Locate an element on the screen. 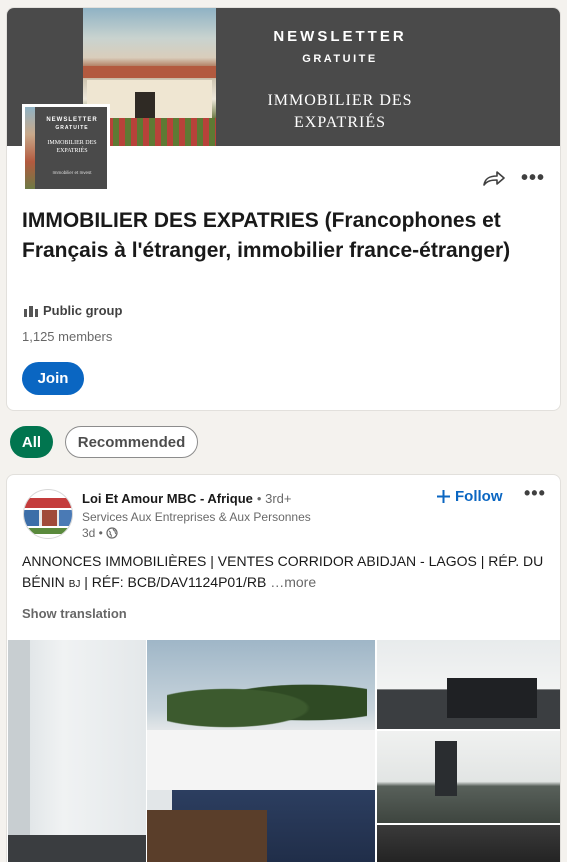  post-text-rest: | RÉF: BCB/DAV1124P01/RB is located at coordinates (173, 582).